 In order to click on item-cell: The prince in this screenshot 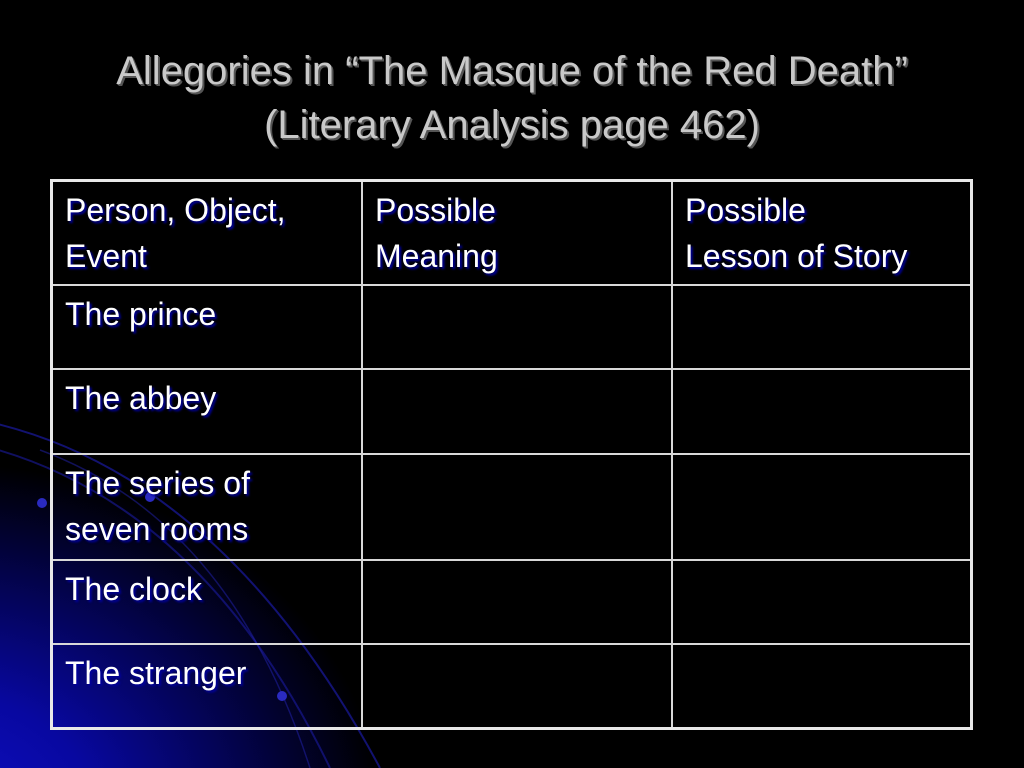, I will do `click(206, 326)`.